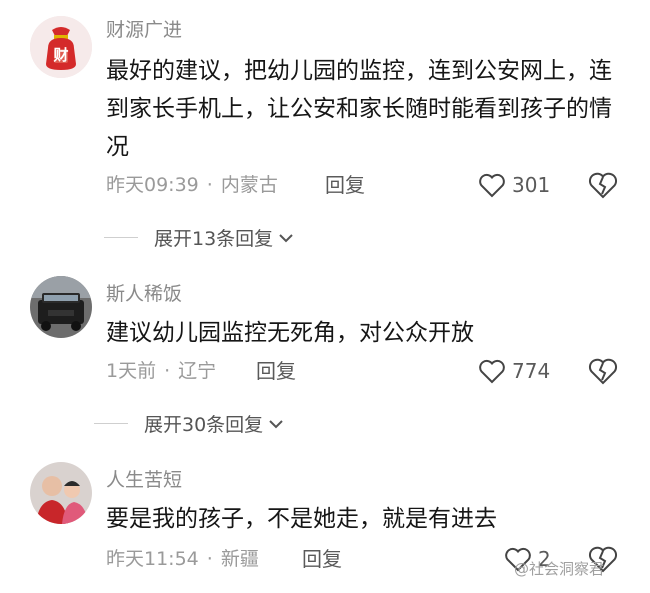 The width and height of the screenshot is (650, 593). What do you see at coordinates (144, 30) in the screenshot?
I see `comment-username: 财源广进` at bounding box center [144, 30].